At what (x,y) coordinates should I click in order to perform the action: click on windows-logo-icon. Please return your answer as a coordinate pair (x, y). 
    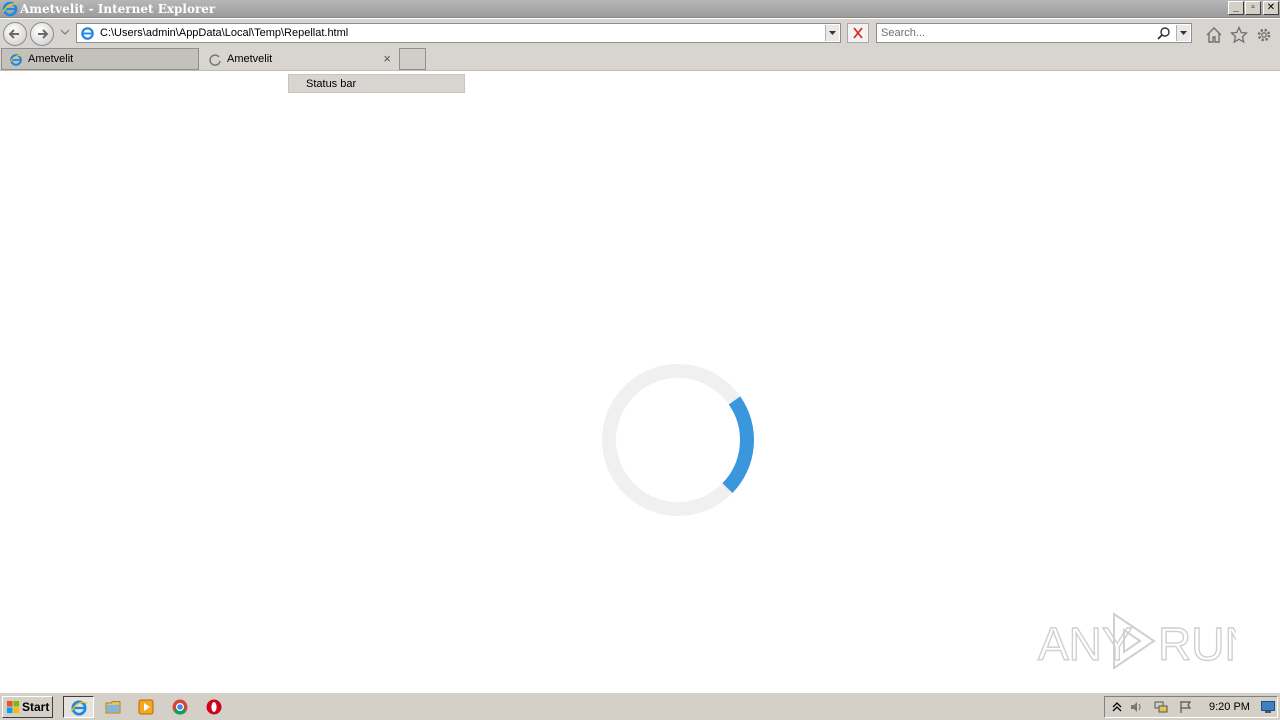
    Looking at the image, I should click on (13, 707).